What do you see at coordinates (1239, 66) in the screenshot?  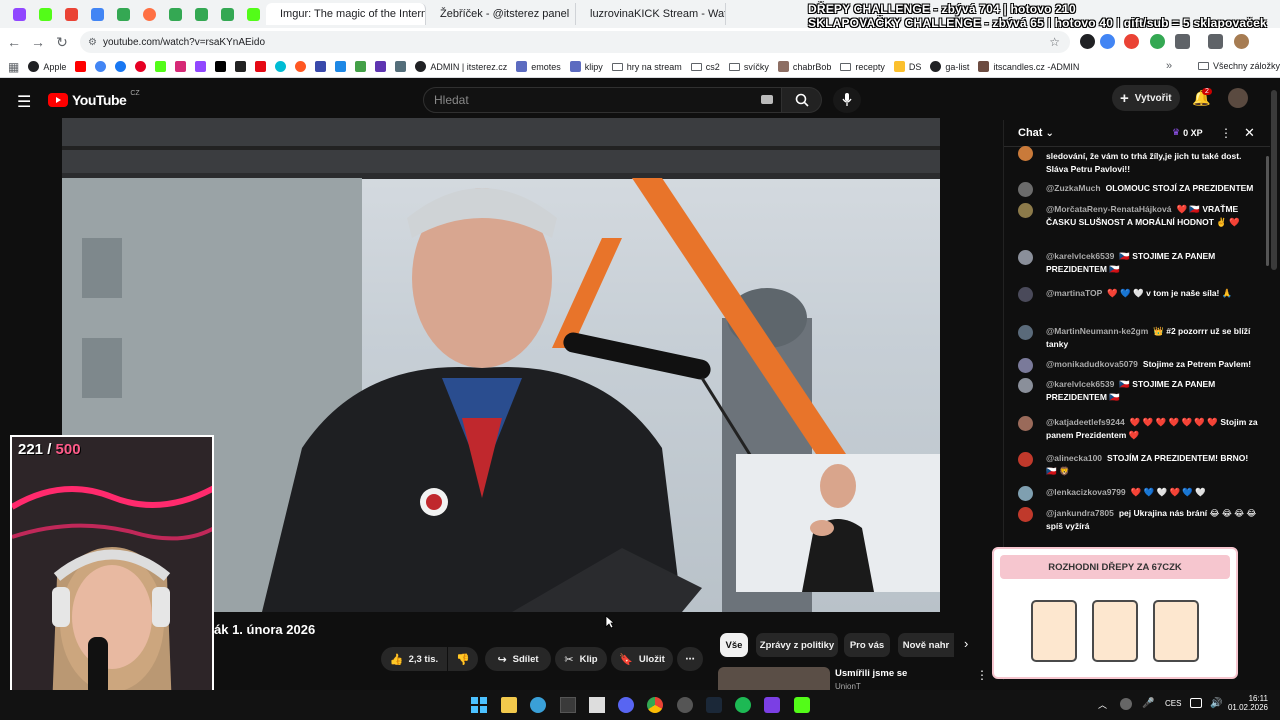 I see `all-bookmarks: Všechny záložky` at bounding box center [1239, 66].